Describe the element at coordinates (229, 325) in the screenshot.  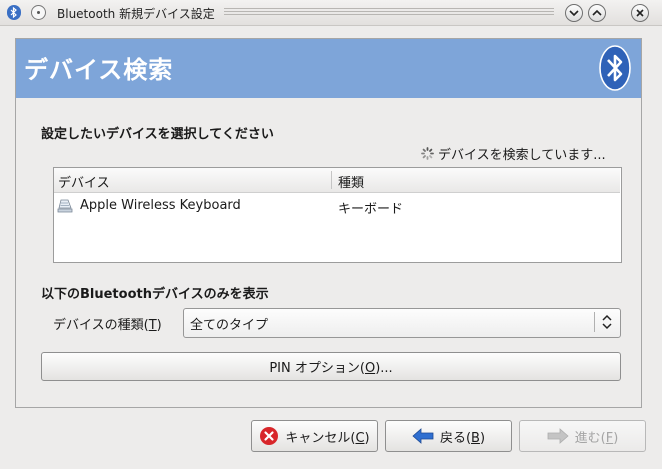
I see `device-type-value: 全てのタイプ` at that location.